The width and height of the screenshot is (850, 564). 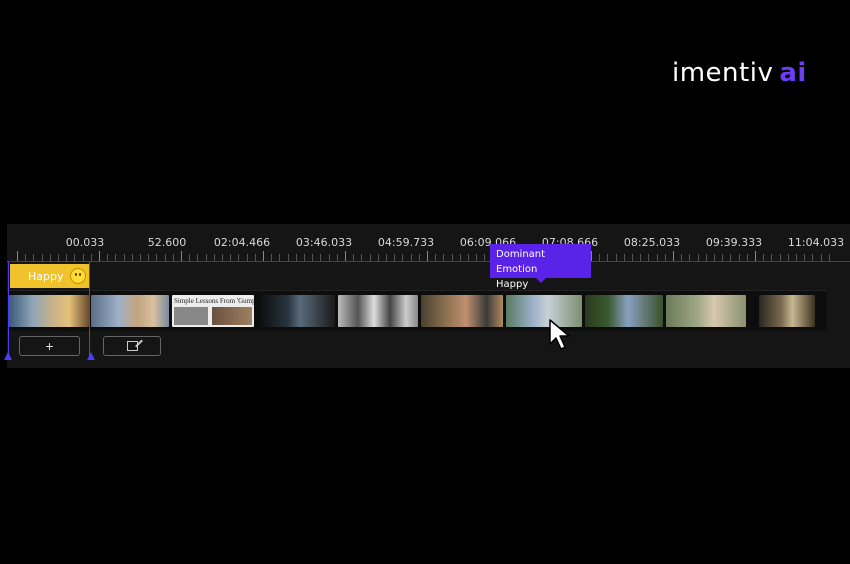 What do you see at coordinates (723, 73) in the screenshot?
I see `brand-name: imentiv` at bounding box center [723, 73].